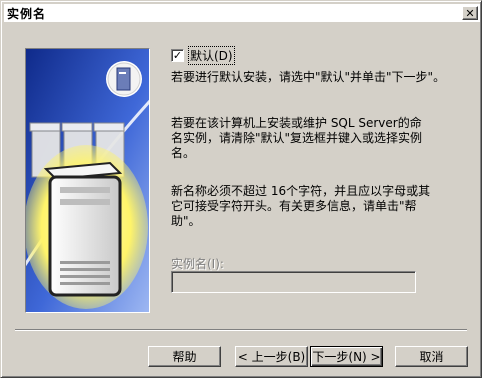 The width and height of the screenshot is (482, 378). I want to click on default-install-instruction: 若要进行默认安装，请选中"默认"并单击"下一步"。, so click(308, 77).